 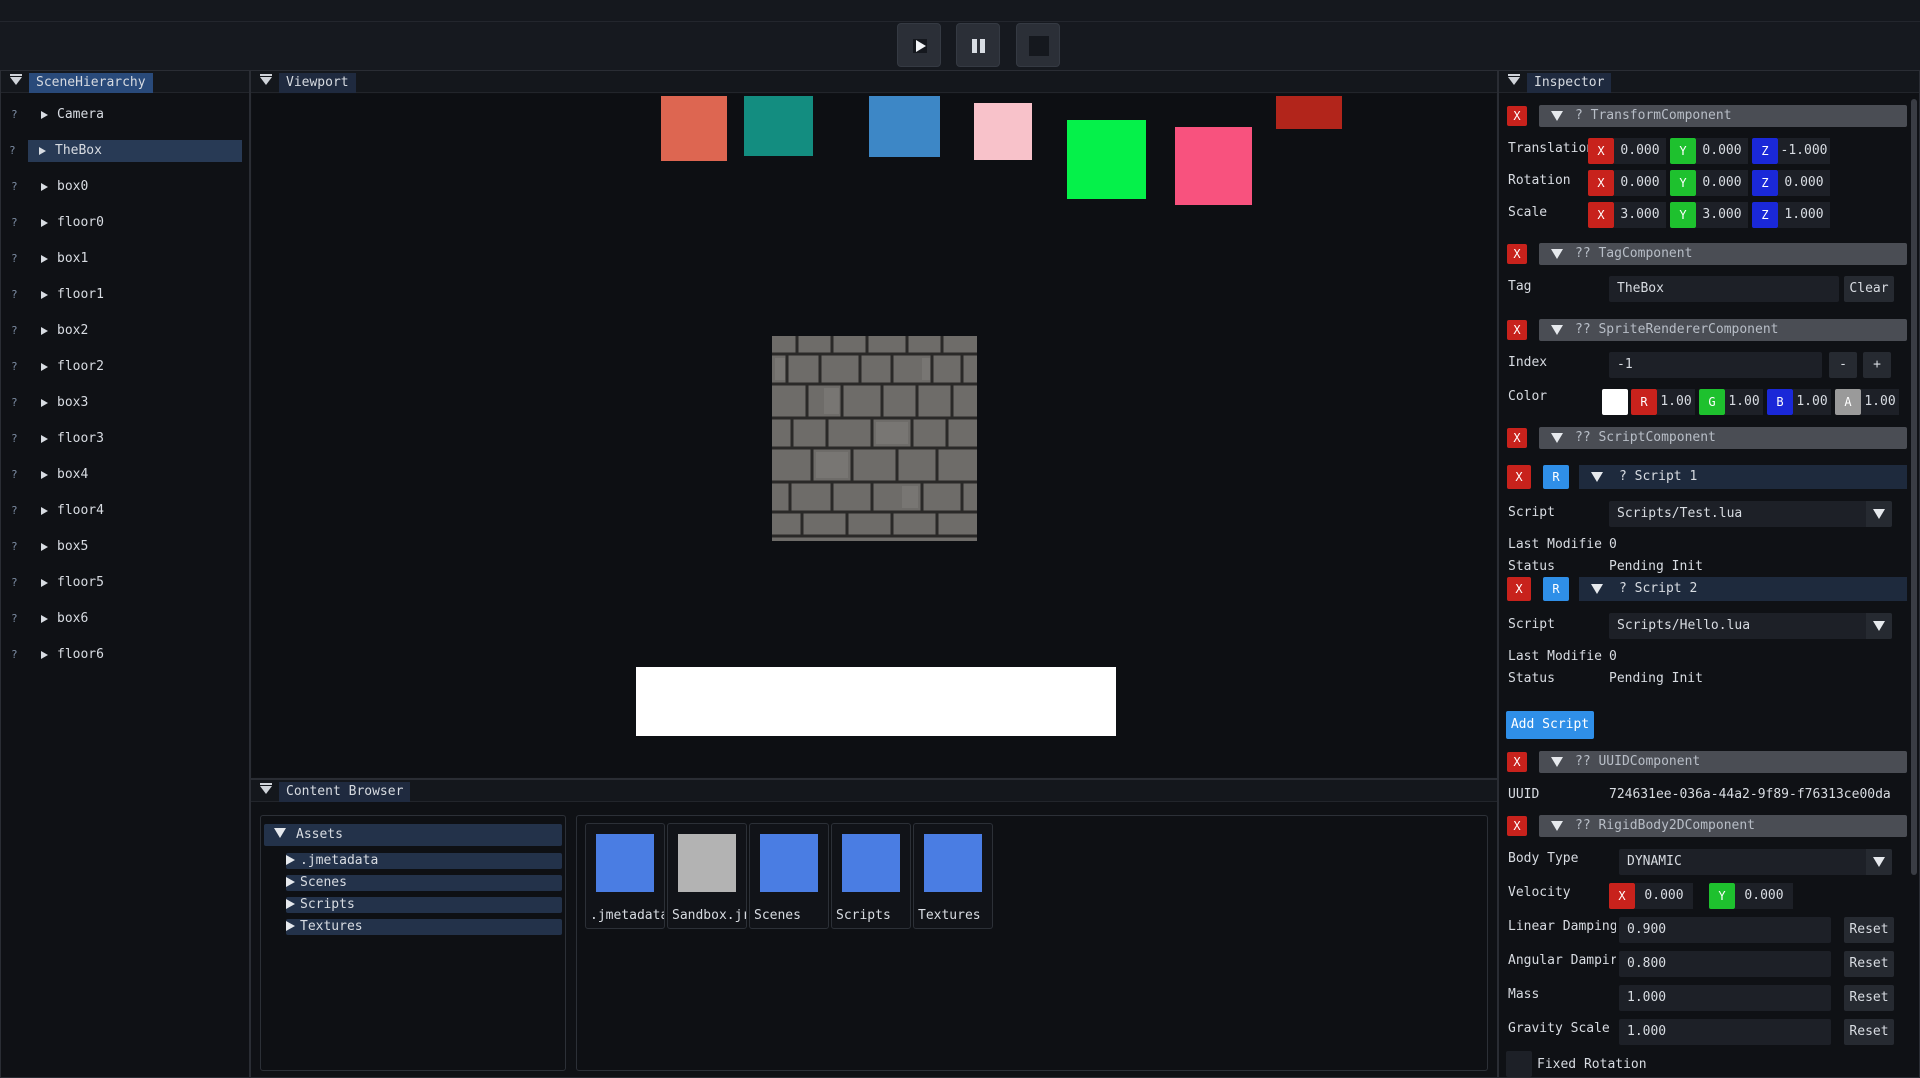 I want to click on linear-damping-reset-button: Reset, so click(x=1869, y=930).